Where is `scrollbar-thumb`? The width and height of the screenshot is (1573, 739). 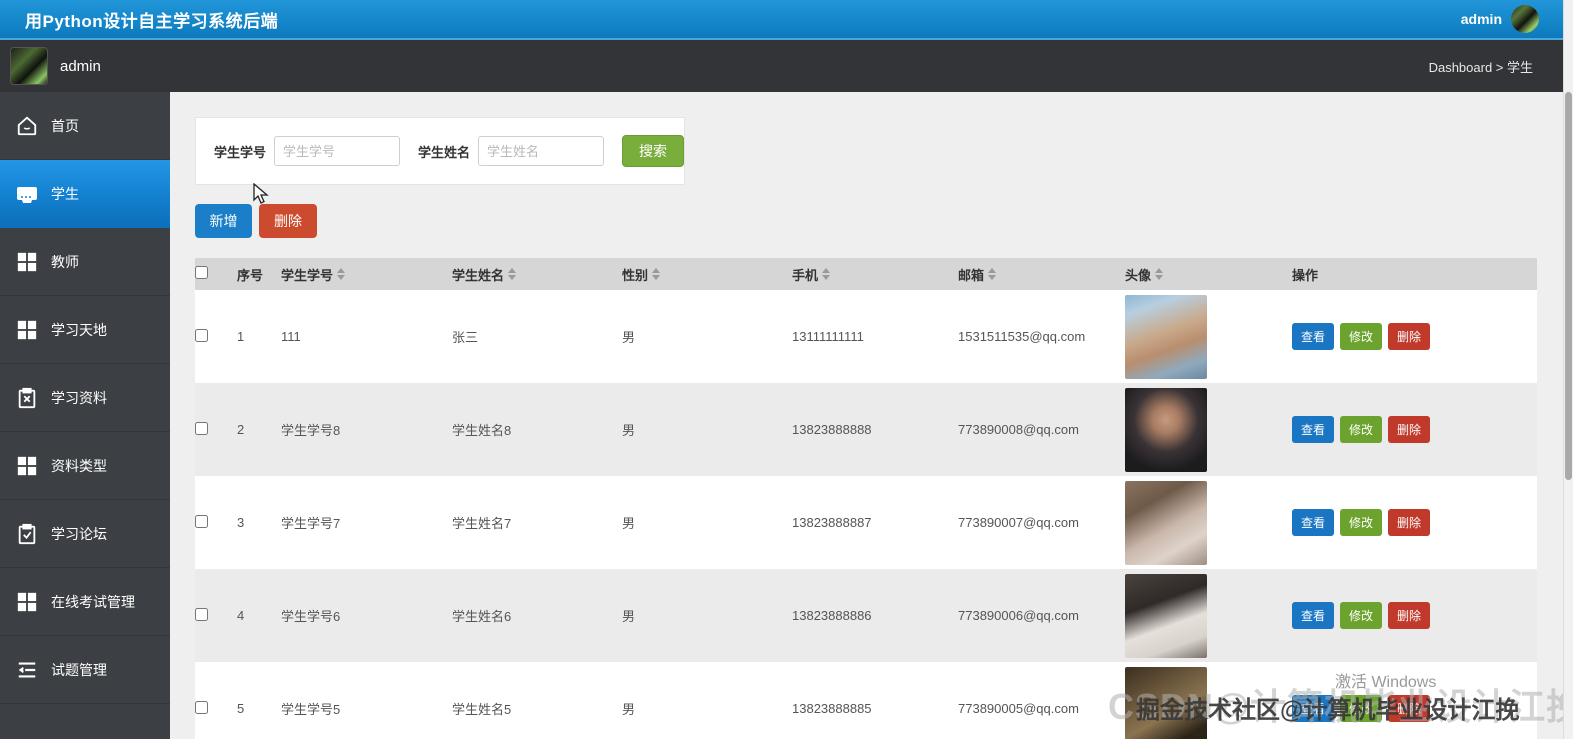 scrollbar-thumb is located at coordinates (1568, 286).